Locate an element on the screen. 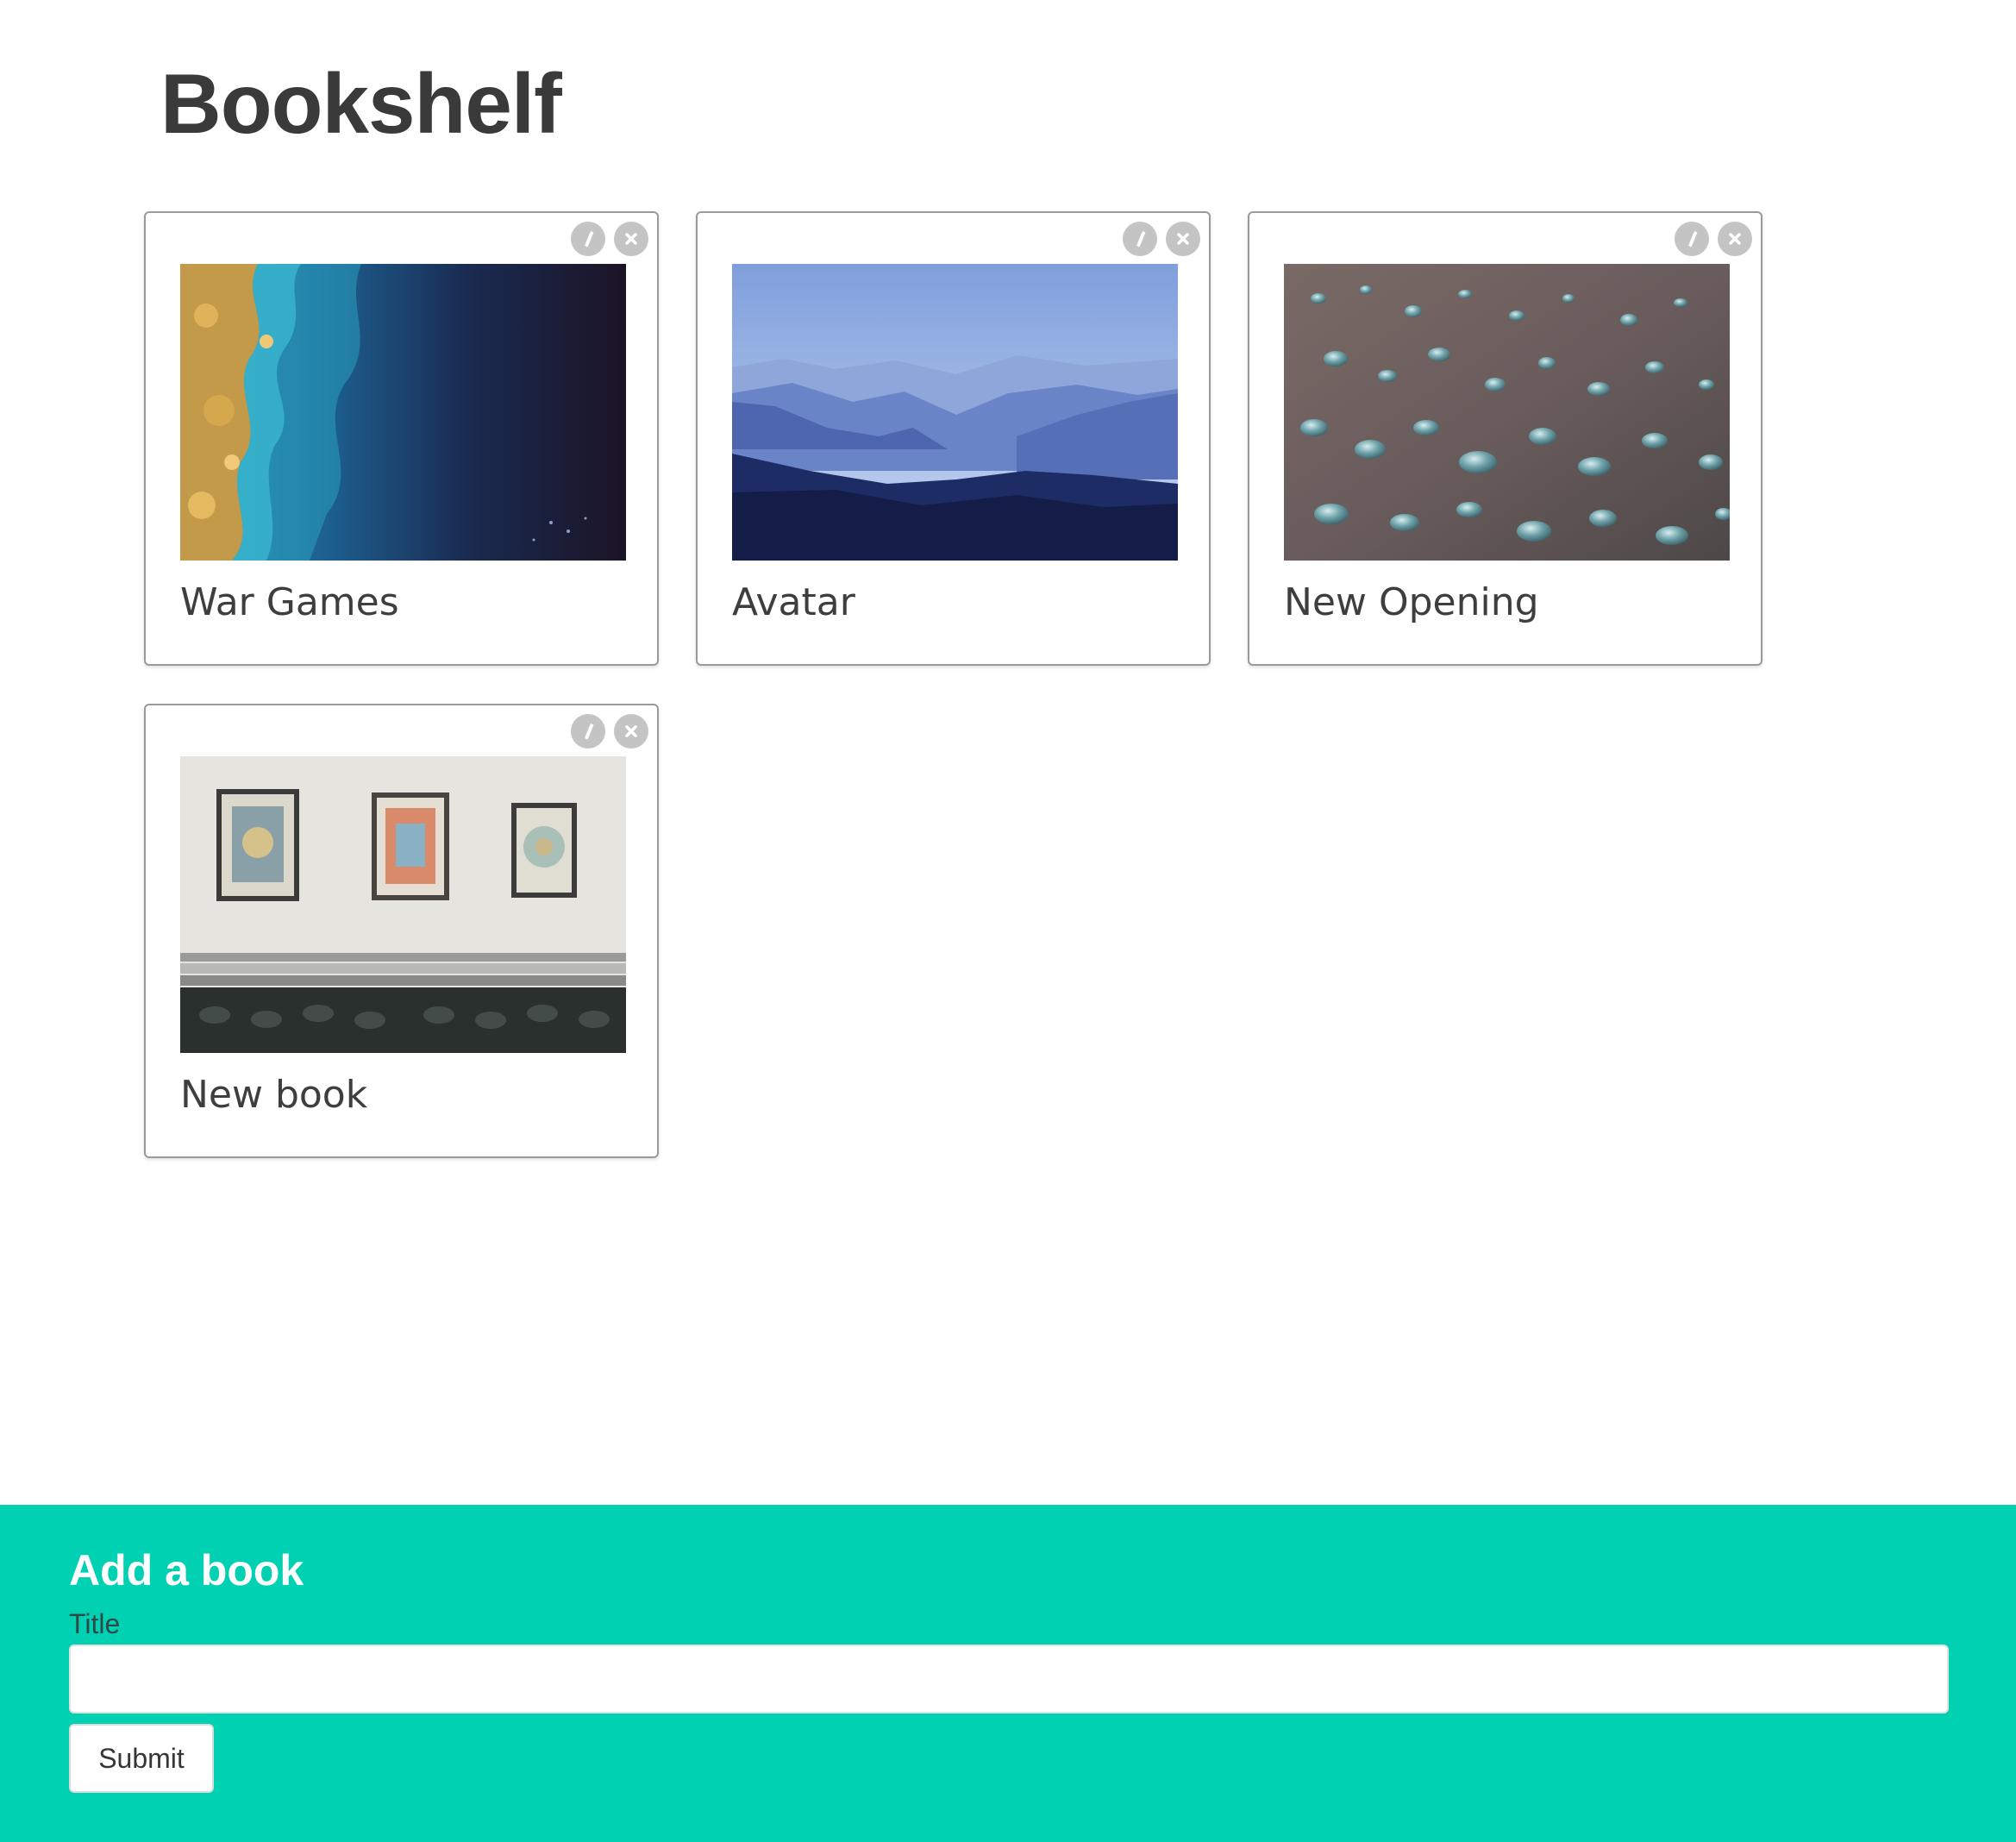  water-drops-image is located at coordinates (1507, 412).